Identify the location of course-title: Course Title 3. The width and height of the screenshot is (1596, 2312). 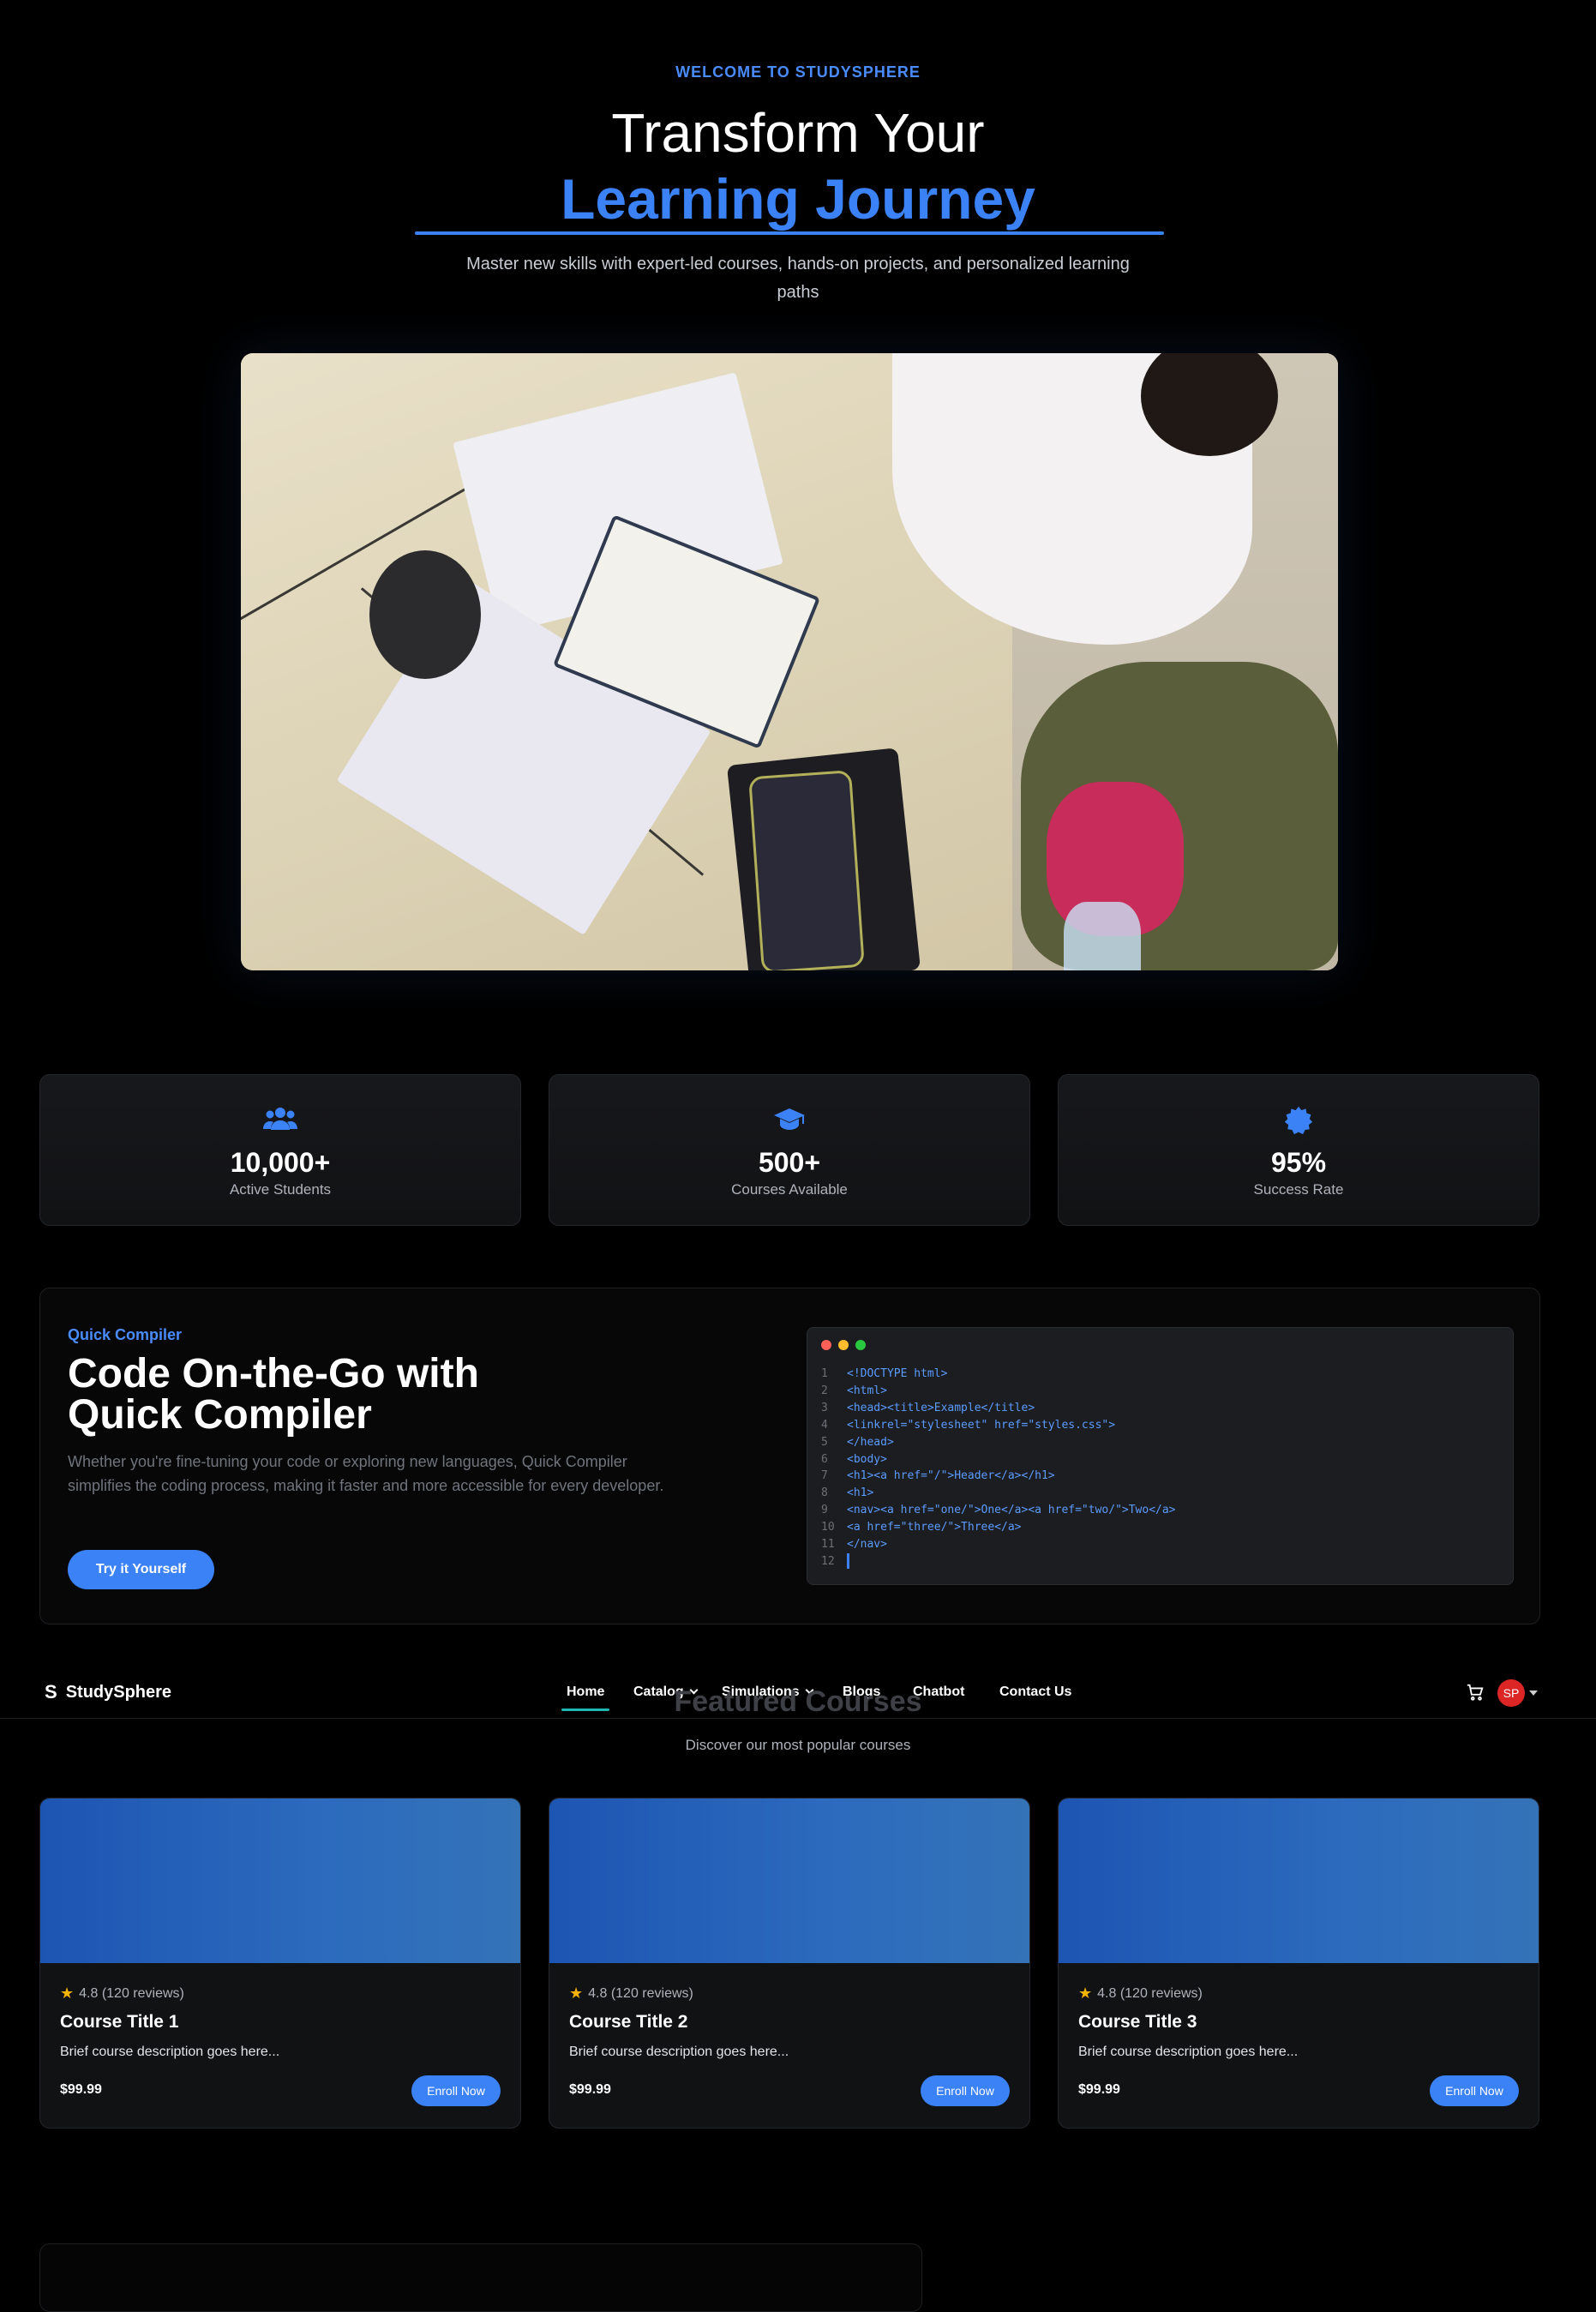
(1137, 2022).